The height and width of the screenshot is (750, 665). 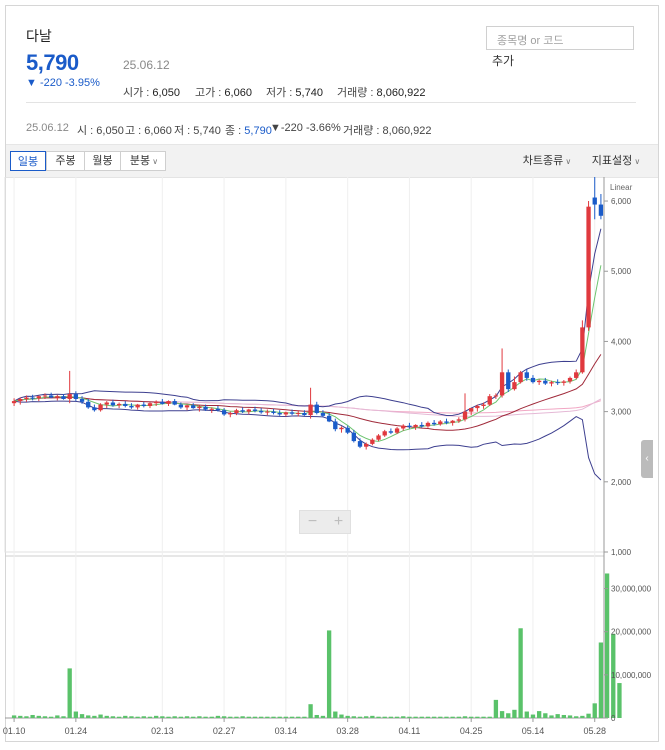 What do you see at coordinates (631, 632) in the screenshot?
I see `volume-tick-label: 20,000,000` at bounding box center [631, 632].